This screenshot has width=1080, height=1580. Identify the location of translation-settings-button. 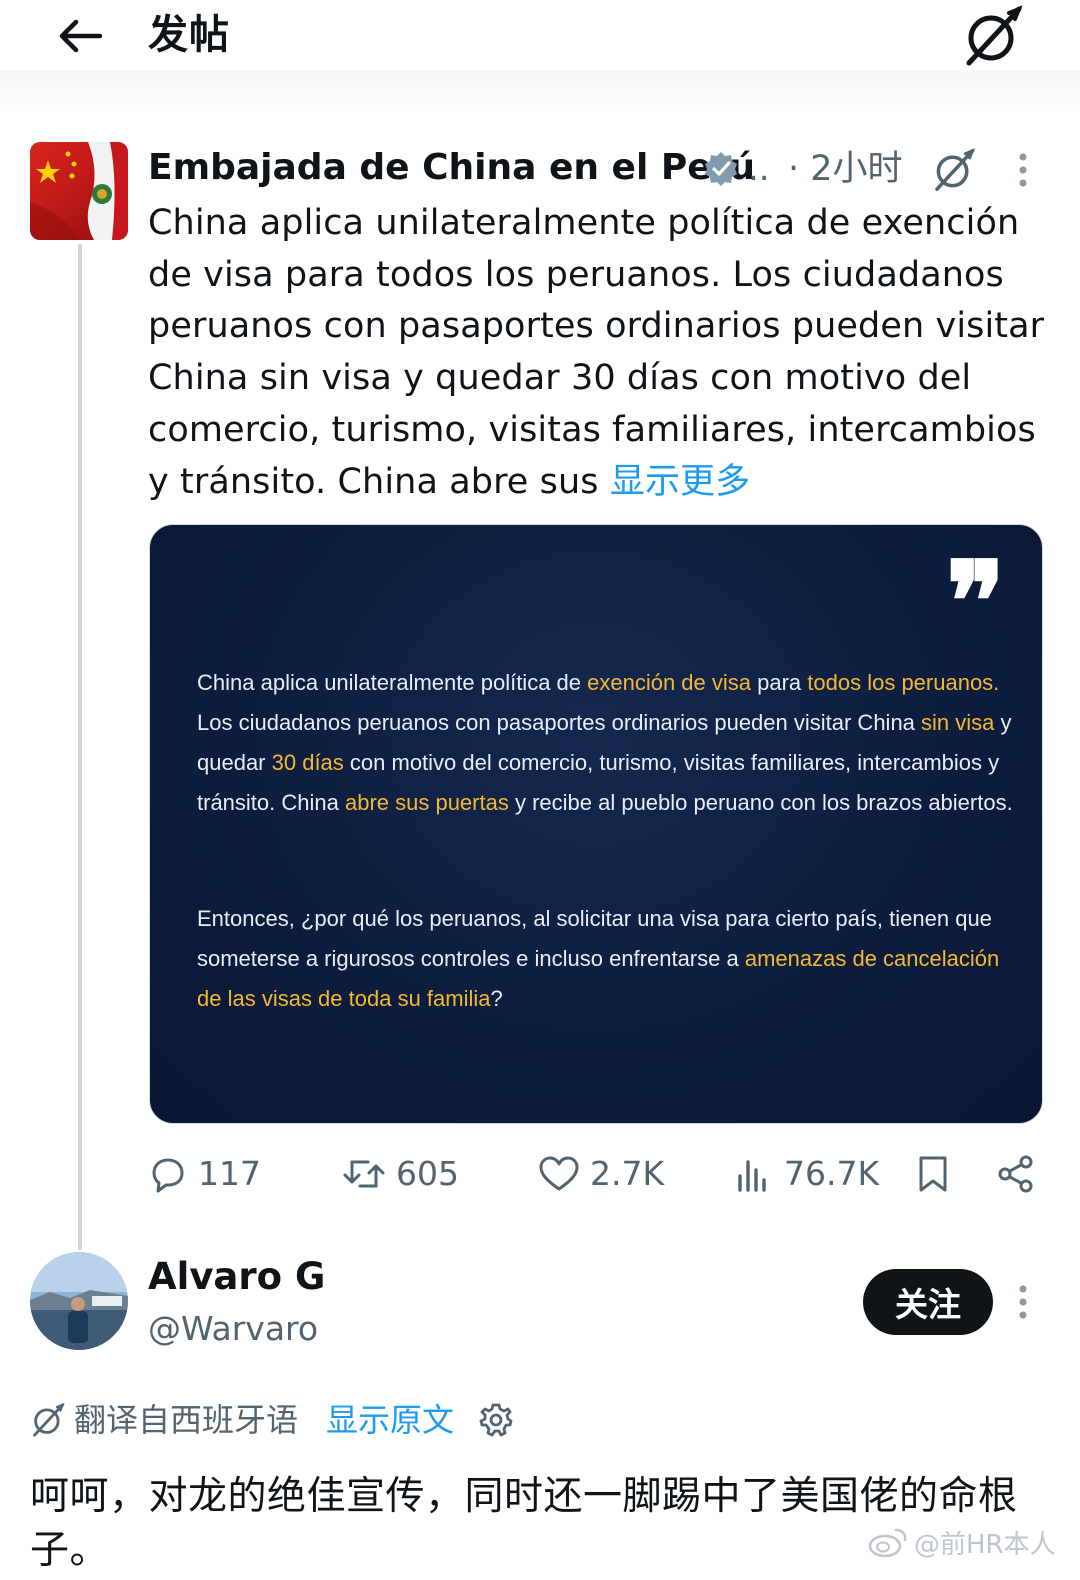
(496, 1420).